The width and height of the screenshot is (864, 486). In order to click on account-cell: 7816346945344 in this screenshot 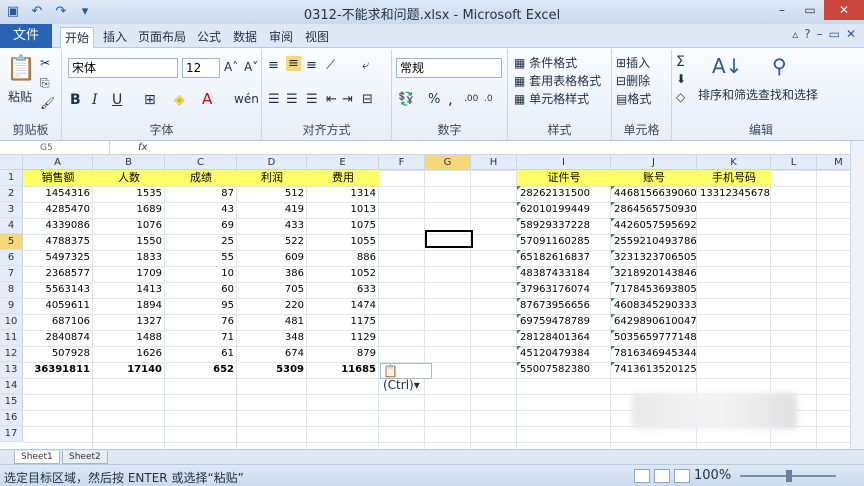, I will do `click(654, 354)`.